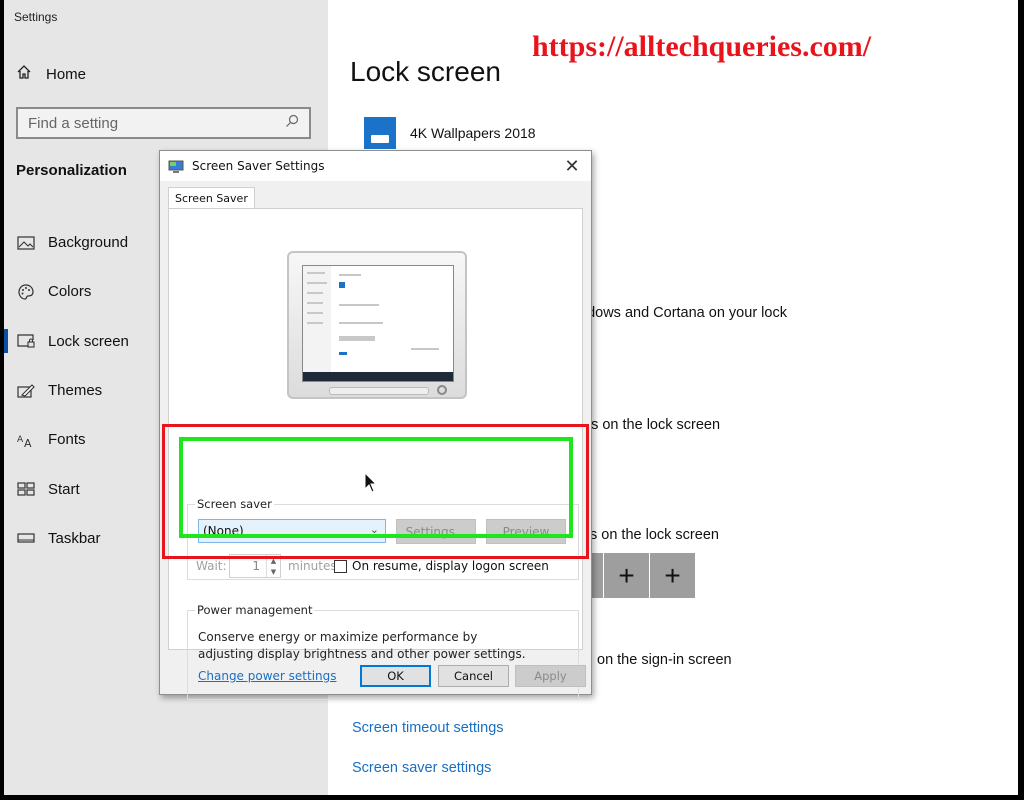 The image size is (1024, 800). I want to click on sidebar-item-lock-screen: Lock screen, so click(72, 341).